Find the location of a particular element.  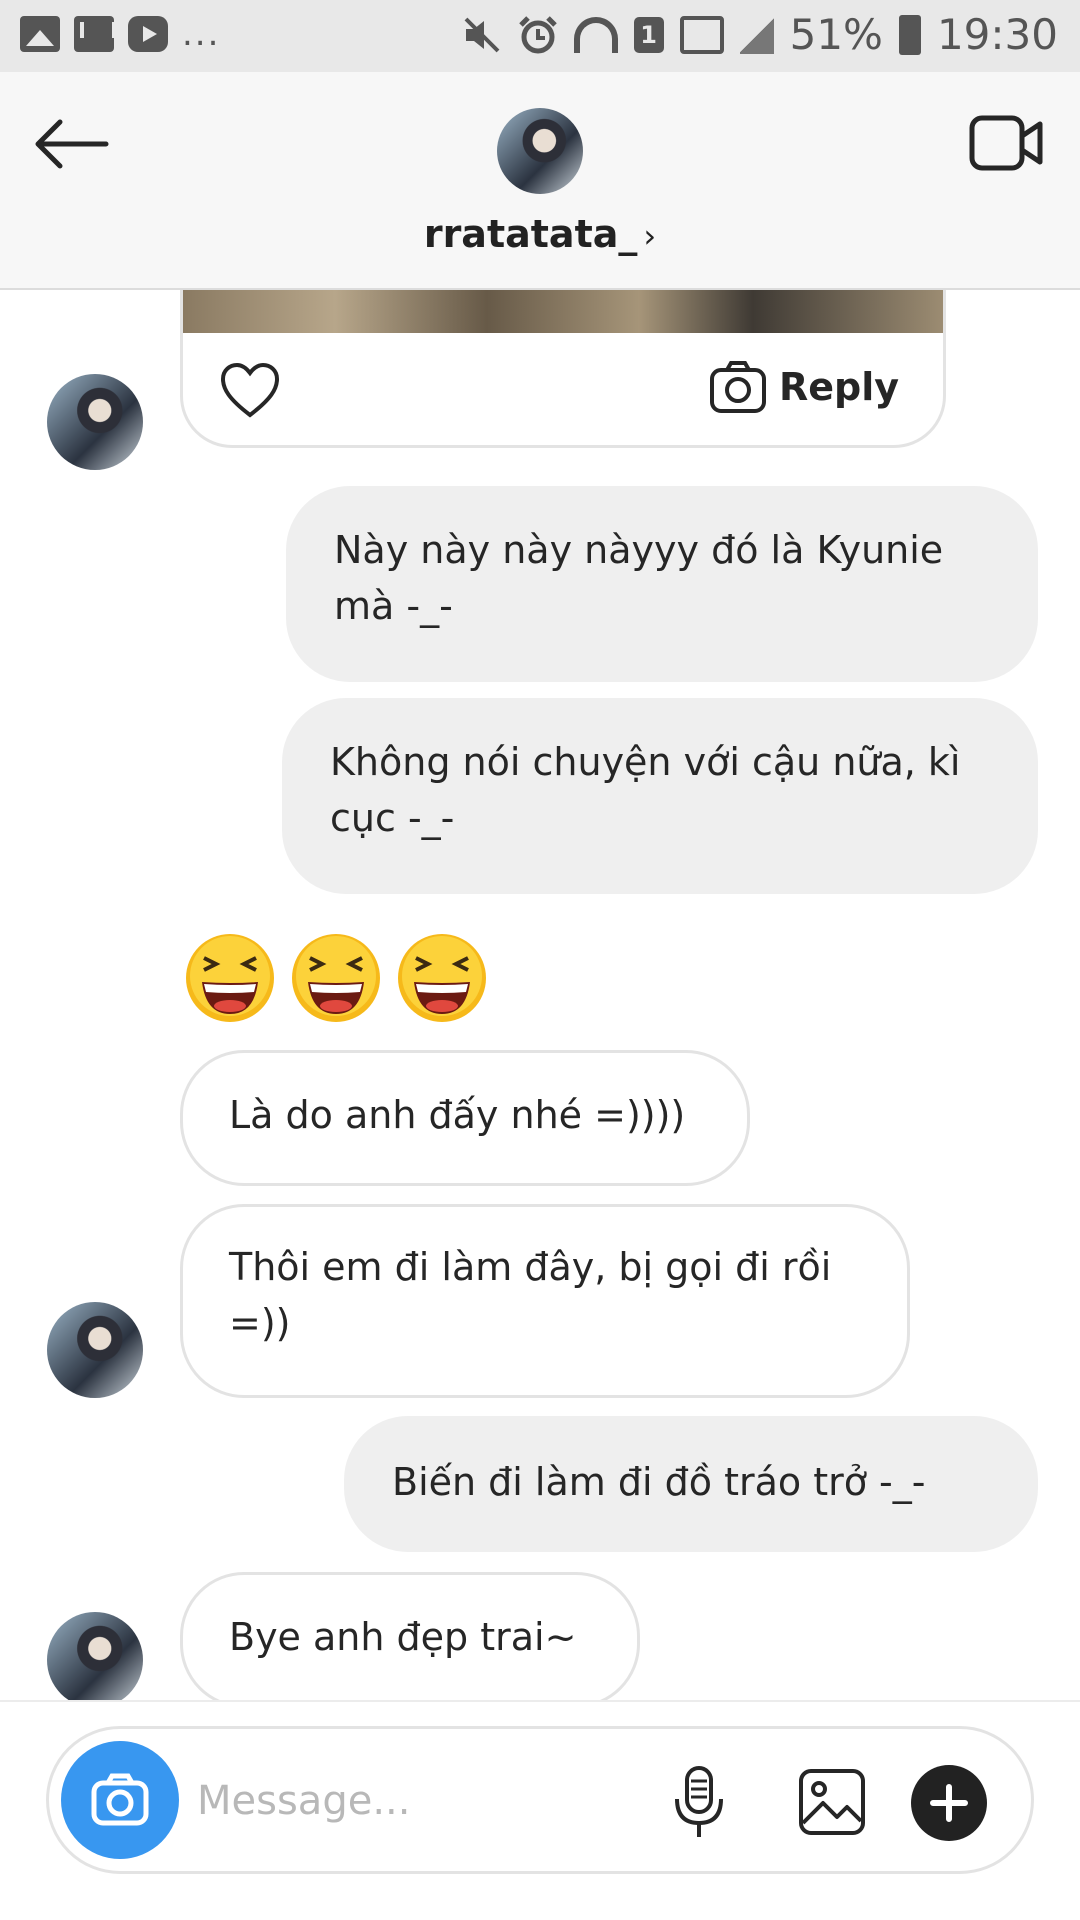

message-bubble-outgoing: Này này này nàyyy đó là Kyunie mà -_- is located at coordinates (662, 584).